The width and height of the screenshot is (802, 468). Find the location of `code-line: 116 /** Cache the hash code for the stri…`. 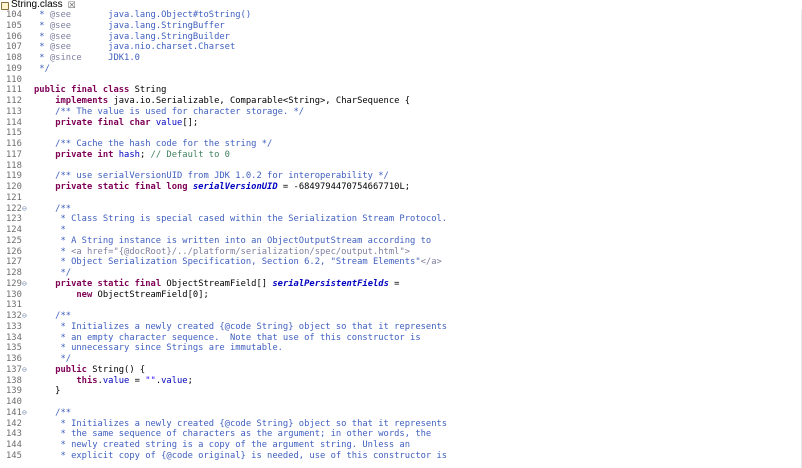

code-line: 116 /** Cache the hash code for the stri… is located at coordinates (401, 144).